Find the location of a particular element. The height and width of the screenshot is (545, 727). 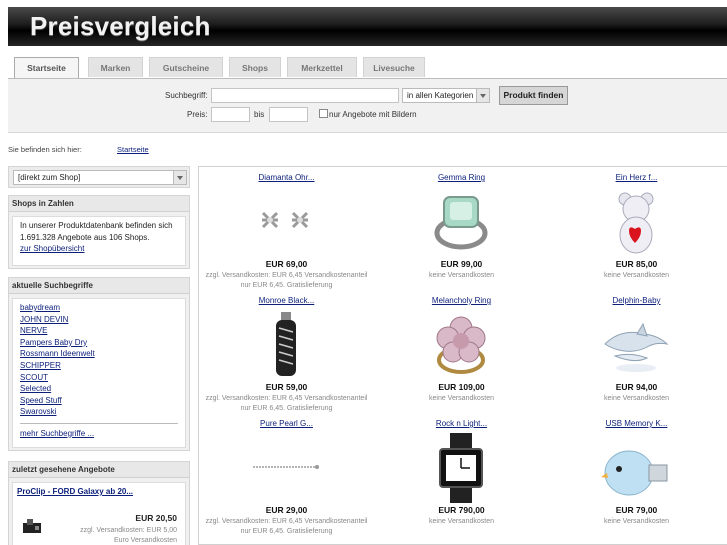

ring-icon is located at coordinates (461, 222).